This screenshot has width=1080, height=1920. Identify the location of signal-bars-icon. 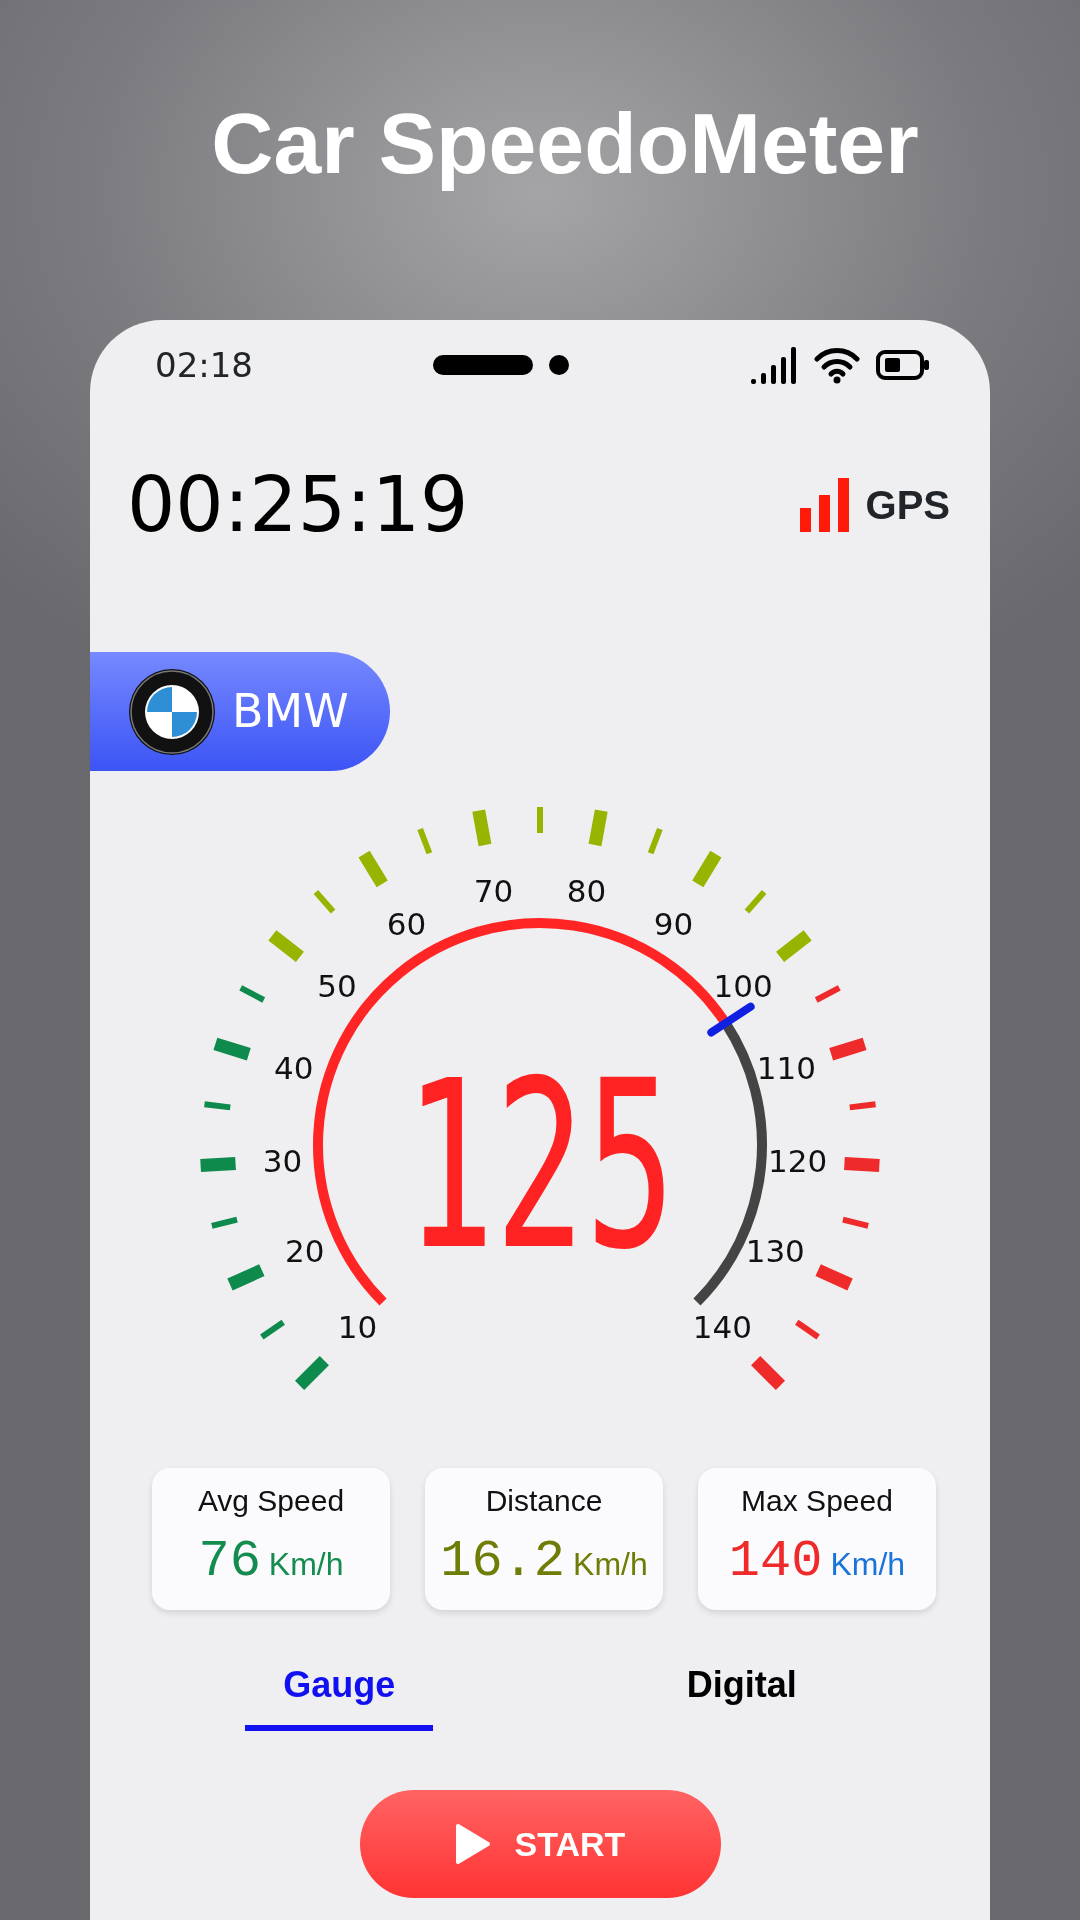
(824, 505).